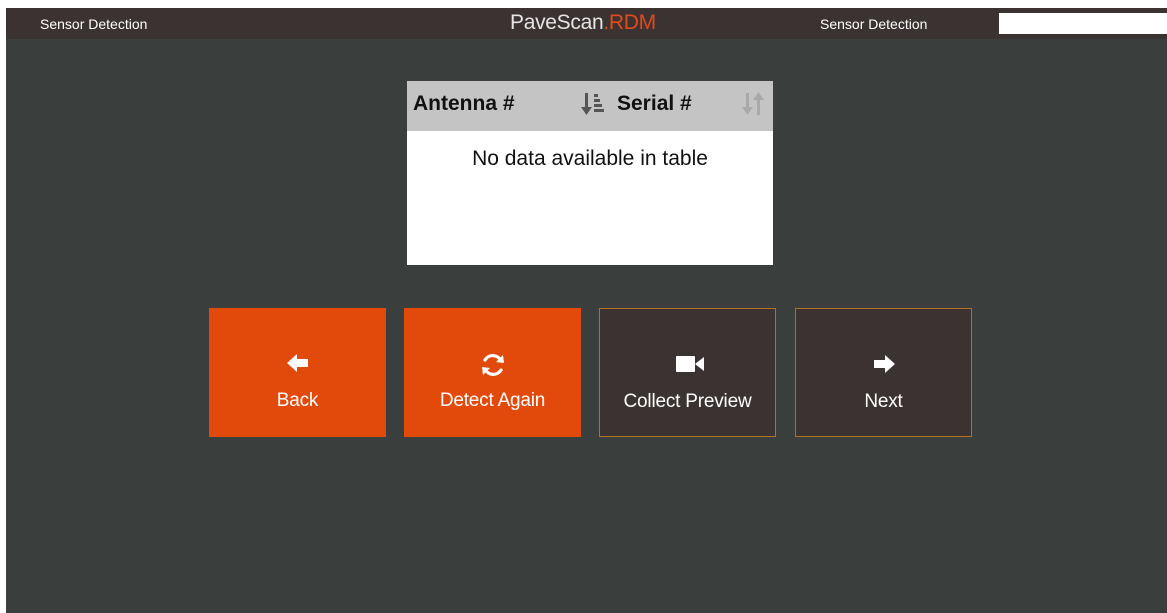 Image resolution: width=1167 pixels, height=613 pixels. What do you see at coordinates (687, 401) in the screenshot?
I see `collect-preview-button-label: Collect Preview` at bounding box center [687, 401].